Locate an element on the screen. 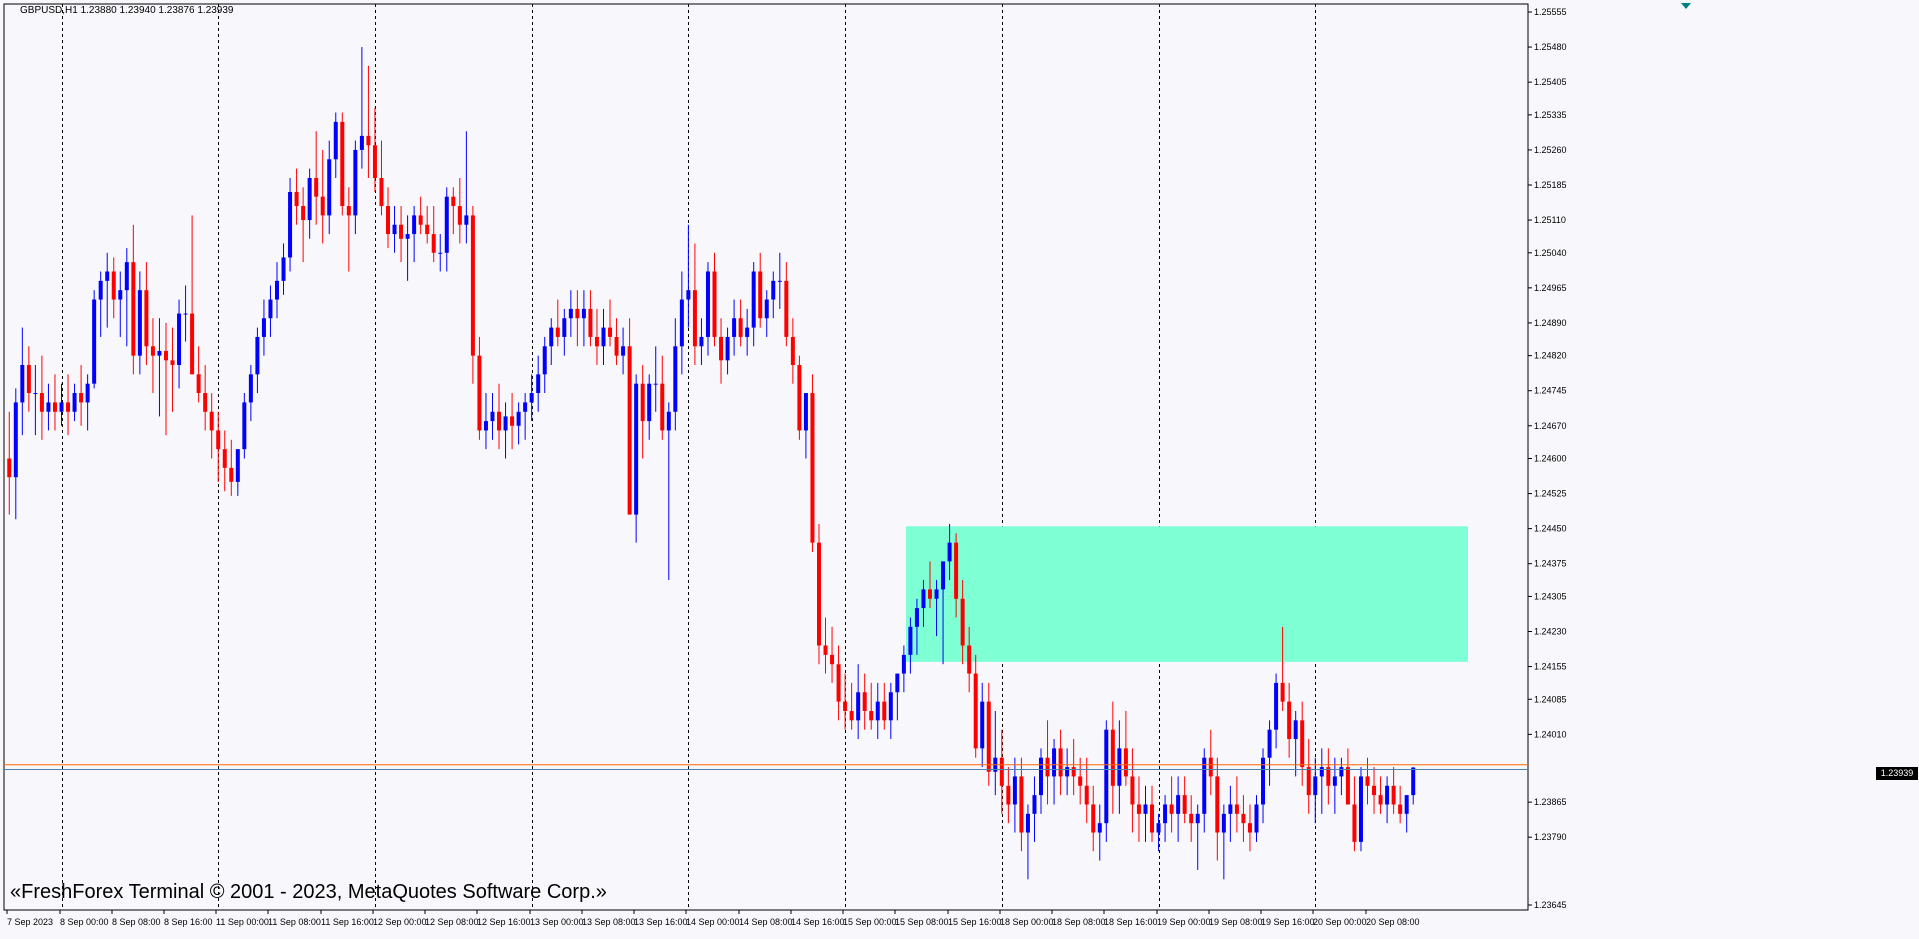 The width and height of the screenshot is (1919, 939). time-tick-label: 12 Sep 00:00 is located at coordinates (400, 922).